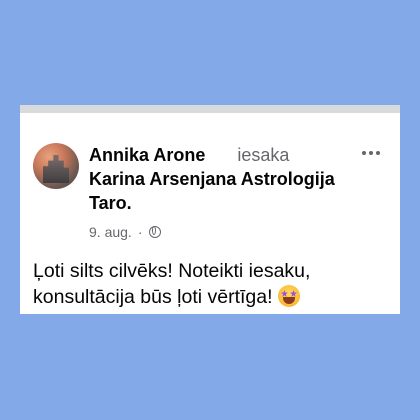 This screenshot has height=420, width=420. What do you see at coordinates (56, 169) in the screenshot?
I see `avatar-photo` at bounding box center [56, 169].